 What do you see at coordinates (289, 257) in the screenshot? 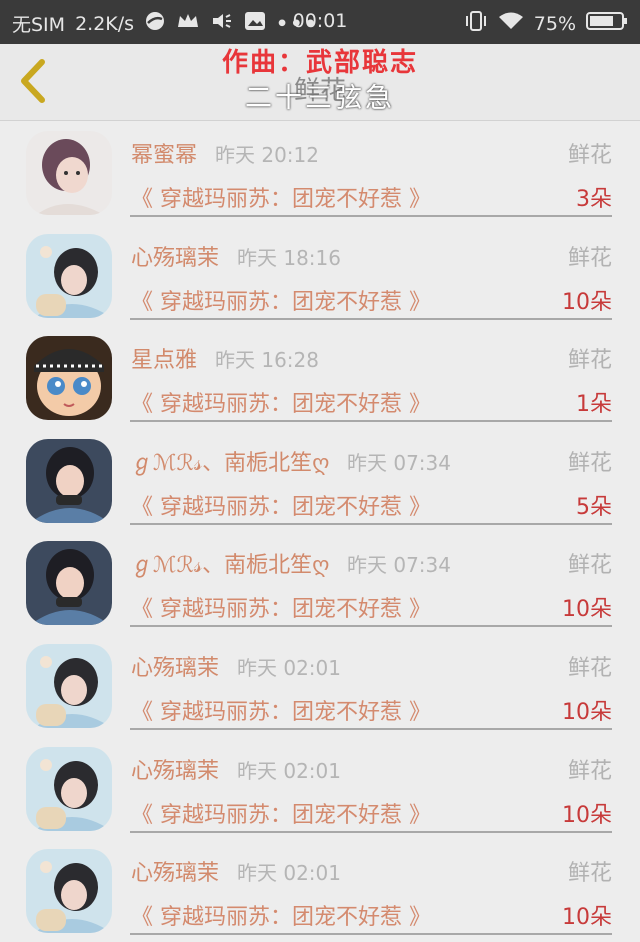
I see `gift-time: 昨天 18:16` at bounding box center [289, 257].